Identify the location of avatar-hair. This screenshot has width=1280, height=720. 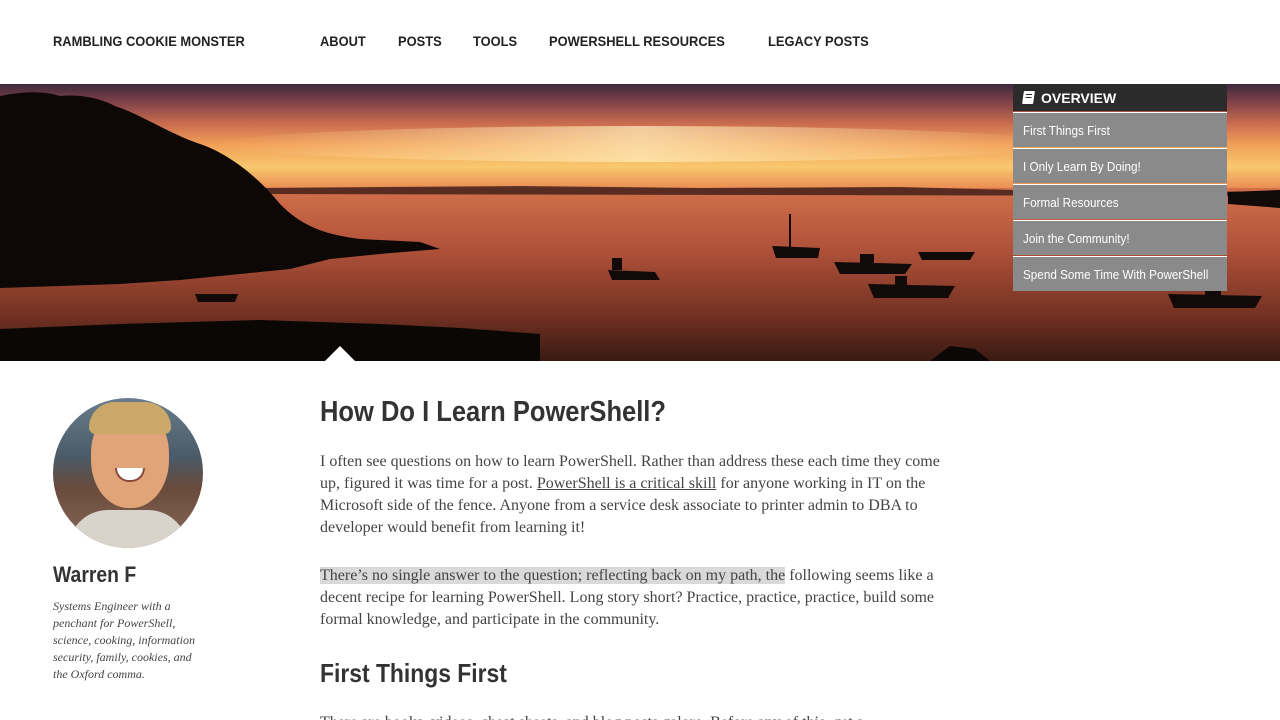
(130, 418).